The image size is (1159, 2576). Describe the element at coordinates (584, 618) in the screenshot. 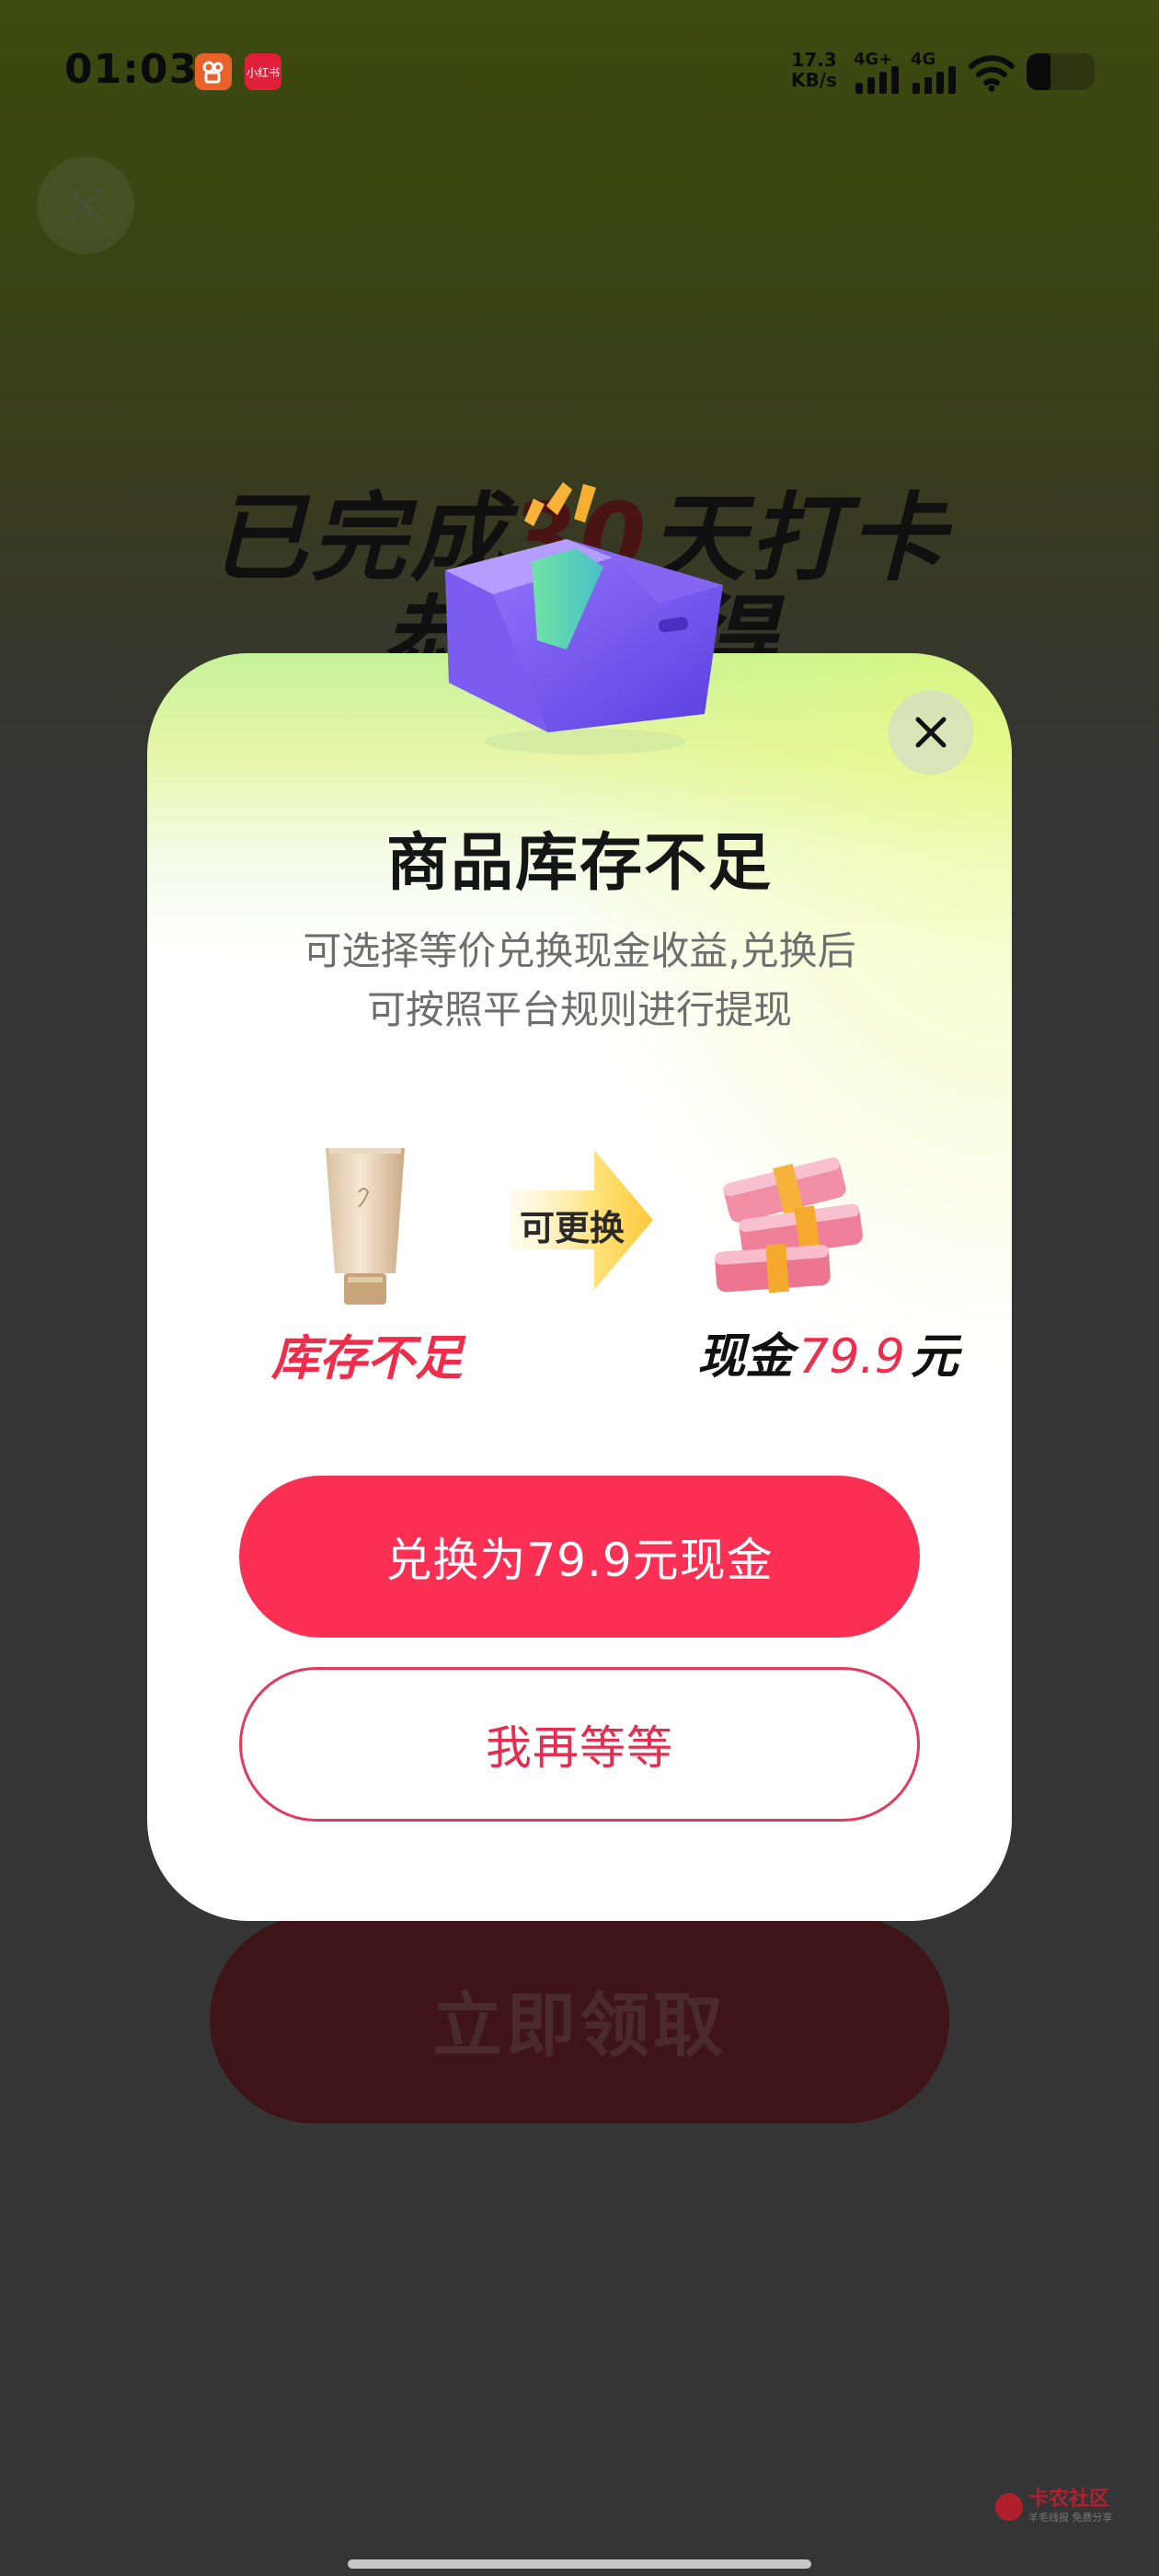

I see `gift-box-icon` at that location.